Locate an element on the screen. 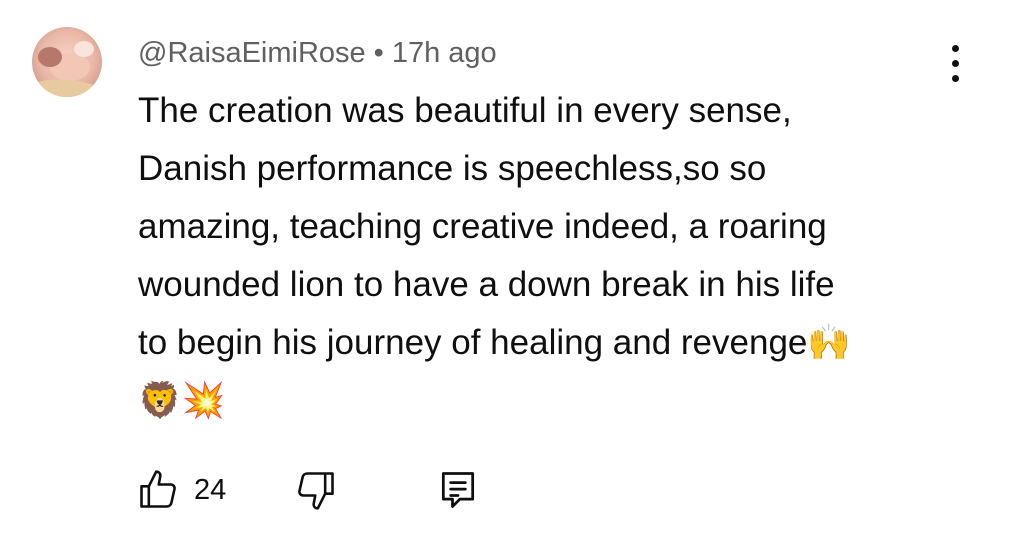  thumbs-up-icon is located at coordinates (158, 489).